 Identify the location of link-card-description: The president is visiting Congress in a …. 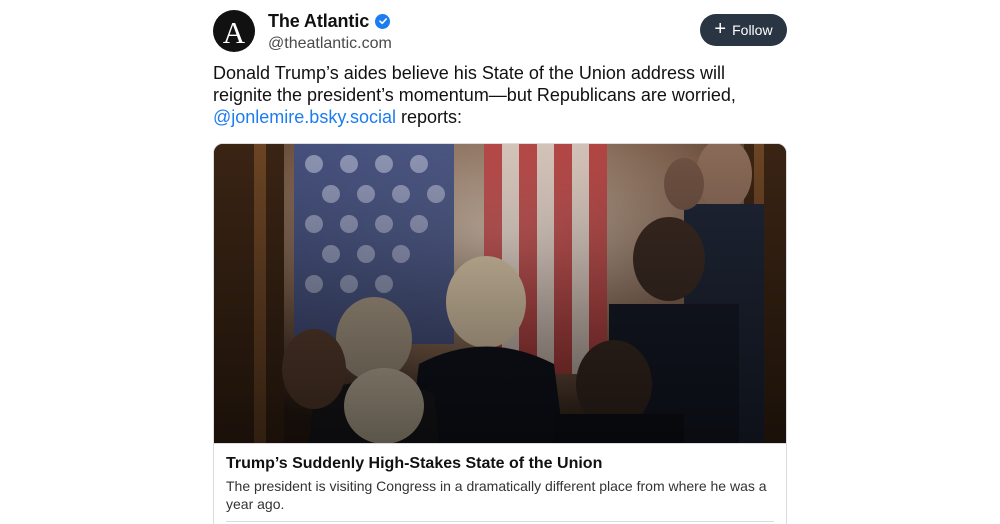
(496, 495).